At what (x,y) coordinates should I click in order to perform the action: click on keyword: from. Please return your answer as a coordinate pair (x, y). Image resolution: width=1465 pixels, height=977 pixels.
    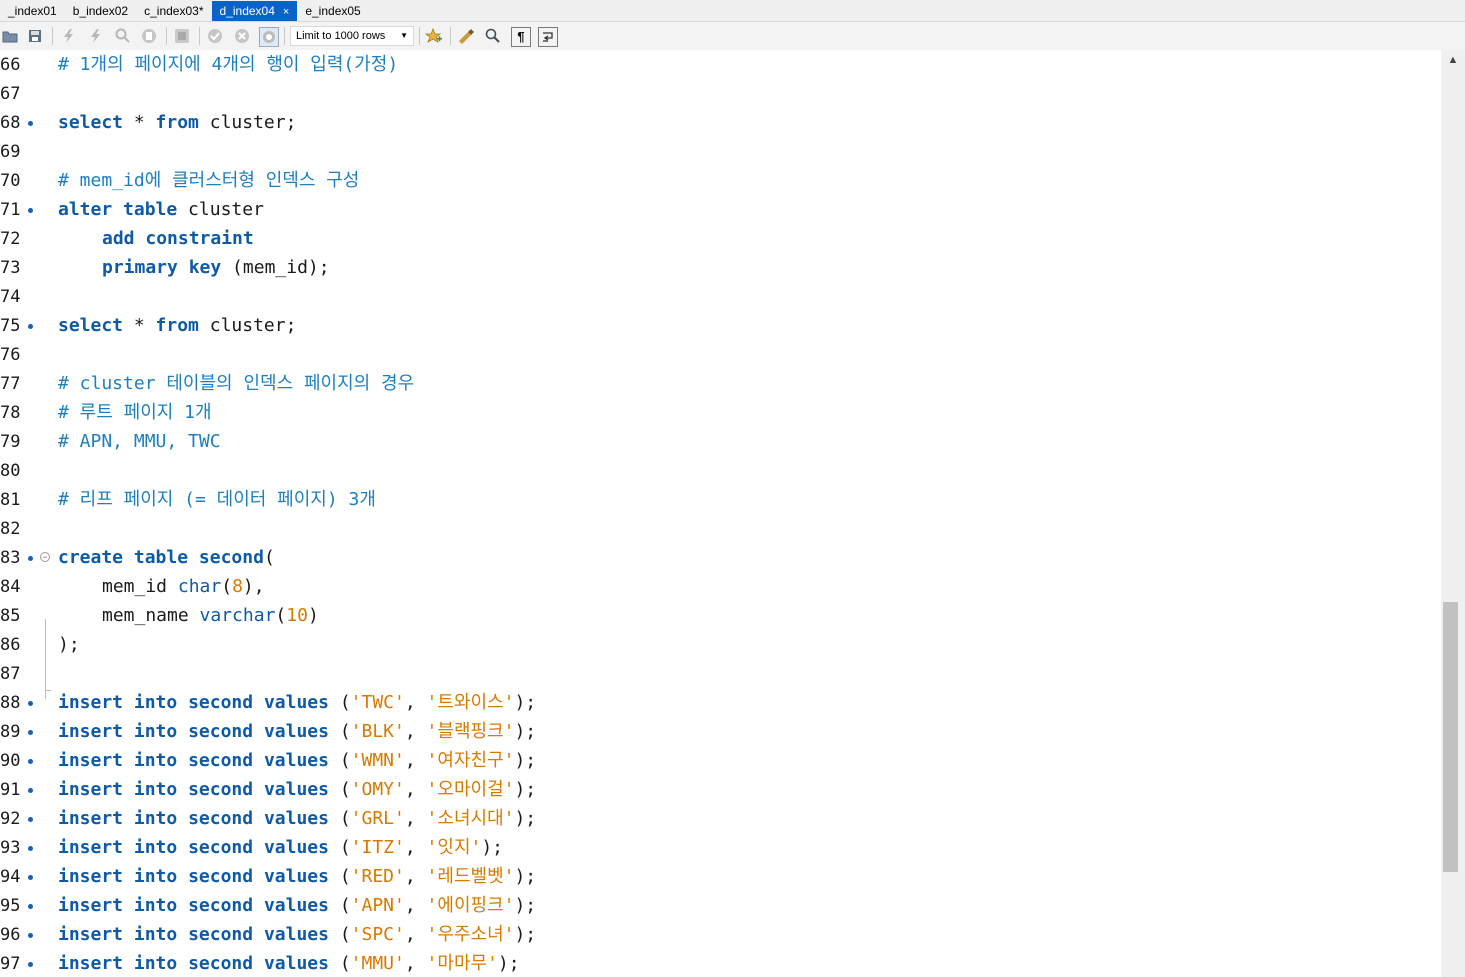
    Looking at the image, I should click on (177, 122).